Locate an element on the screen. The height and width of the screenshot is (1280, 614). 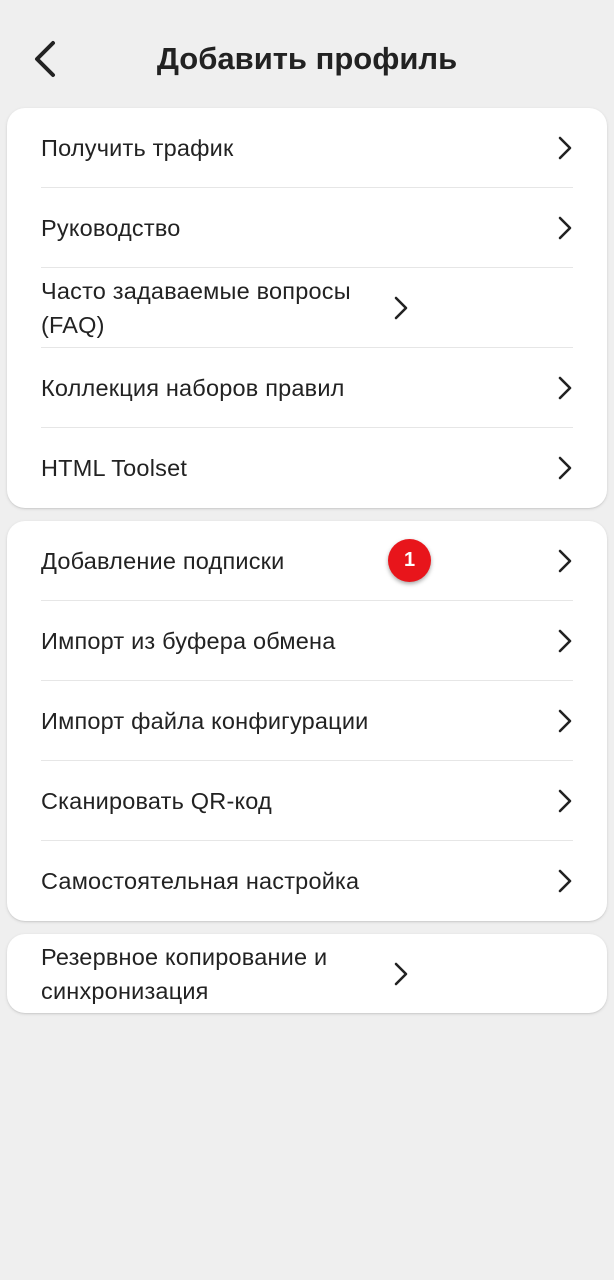
menu-item-ruleset-collection: Коллекция наборов правил is located at coordinates (307, 388).